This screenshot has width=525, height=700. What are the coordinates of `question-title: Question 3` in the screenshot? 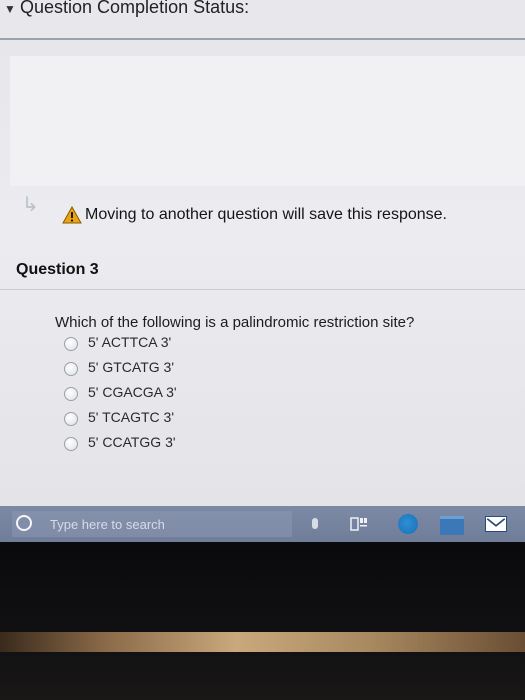 It's located at (57, 269).